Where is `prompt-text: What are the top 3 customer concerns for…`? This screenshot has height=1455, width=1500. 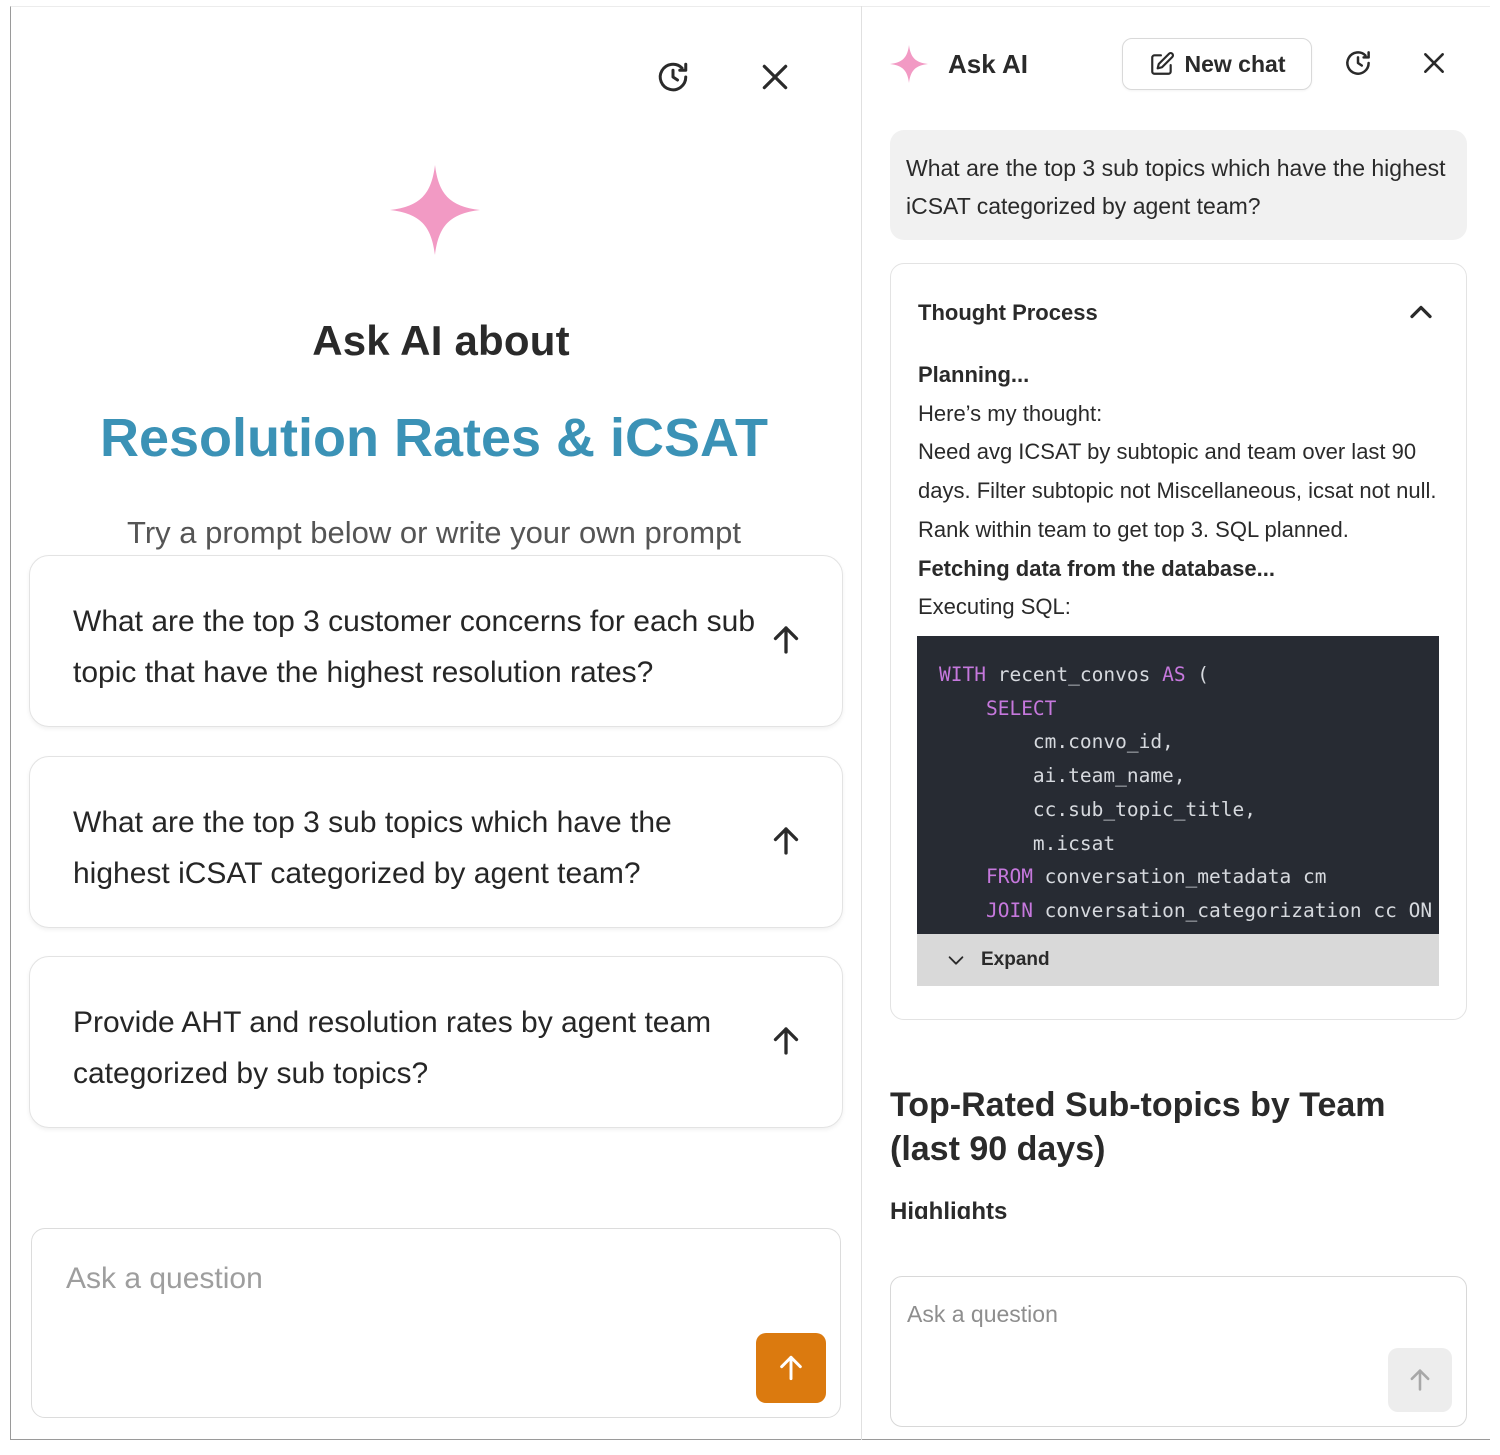
prompt-text: What are the top 3 customer concerns for… is located at coordinates (414, 647).